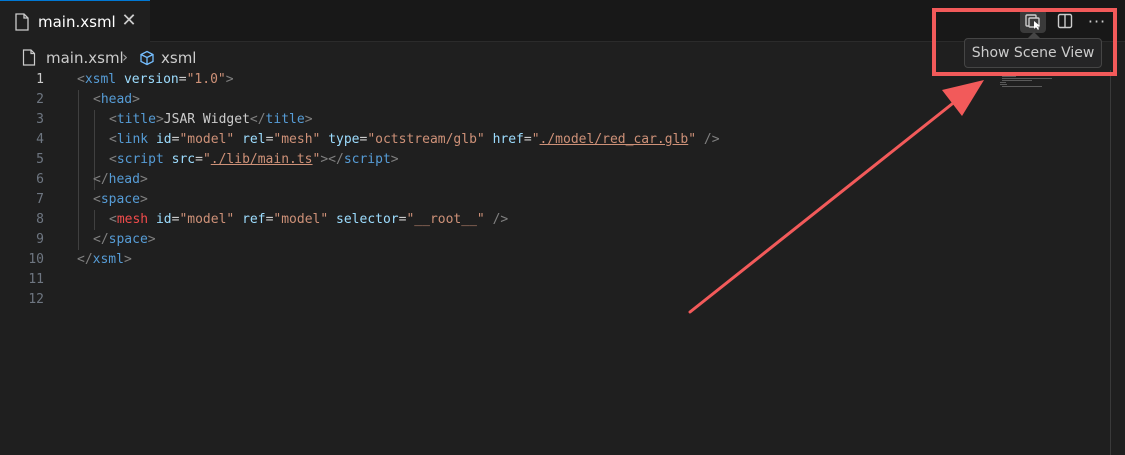 This screenshot has width=1125, height=455. What do you see at coordinates (344, 139) in the screenshot?
I see `code-token: type` at bounding box center [344, 139].